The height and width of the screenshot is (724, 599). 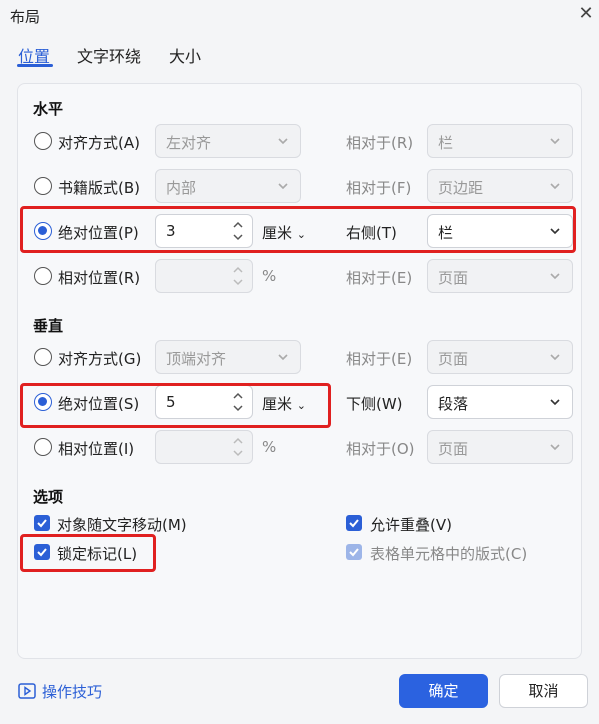 I want to click on tab-bar: 位置 文字环绕 大小, so click(x=299, y=56).